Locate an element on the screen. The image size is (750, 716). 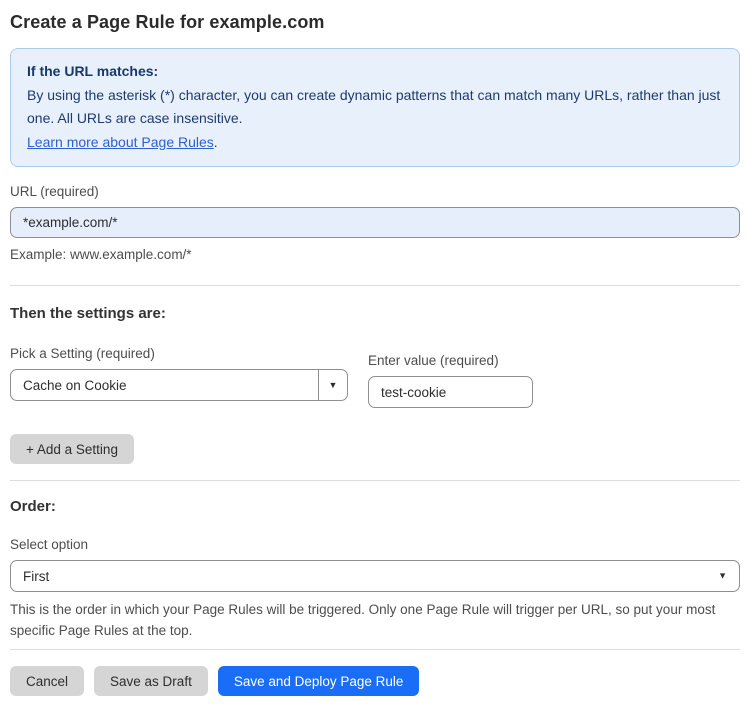
info-box-heading: If the URL matches: is located at coordinates (93, 71).